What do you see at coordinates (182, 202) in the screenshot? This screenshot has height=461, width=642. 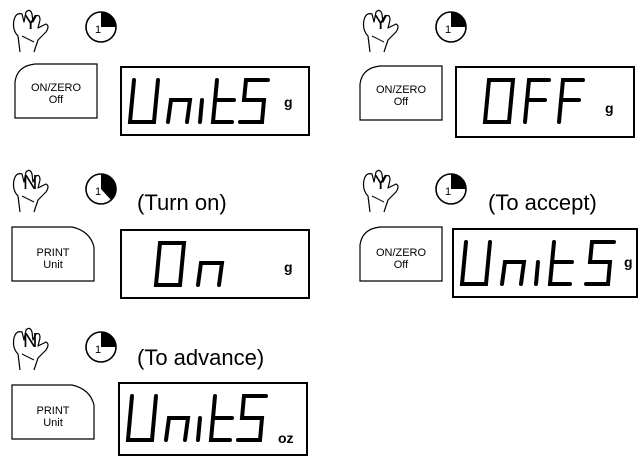 I see `step-caption: (Turn on)` at bounding box center [182, 202].